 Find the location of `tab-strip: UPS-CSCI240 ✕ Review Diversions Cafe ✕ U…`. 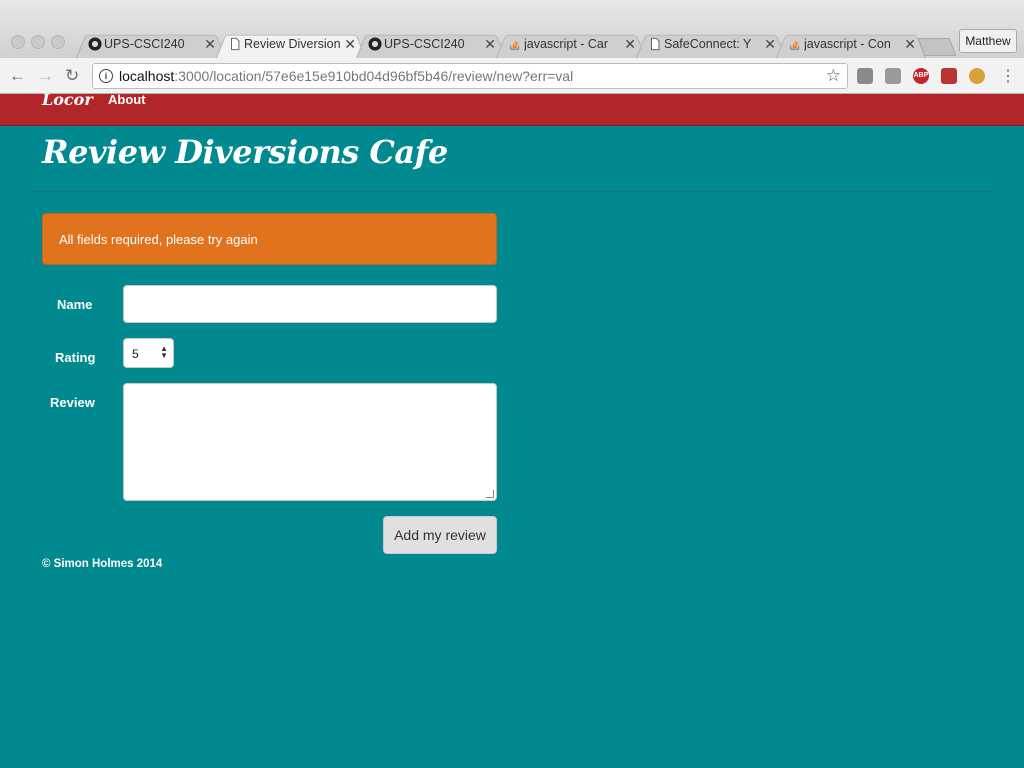

tab-strip: UPS-CSCI240 ✕ Review Diversions Cafe ✕ U… is located at coordinates (512, 29).